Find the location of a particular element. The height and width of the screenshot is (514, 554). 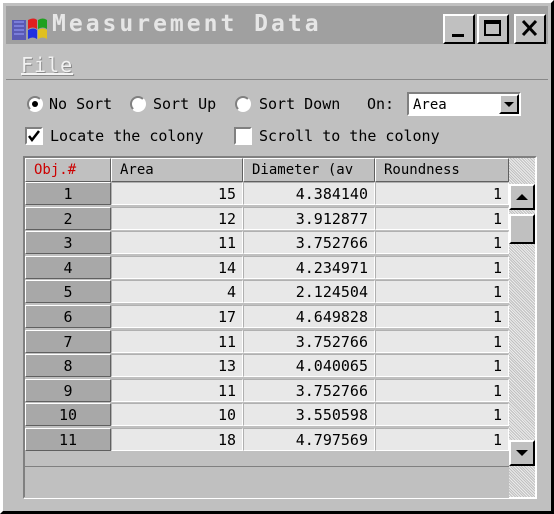

column-header-roundness: Roundness is located at coordinates (442, 170).